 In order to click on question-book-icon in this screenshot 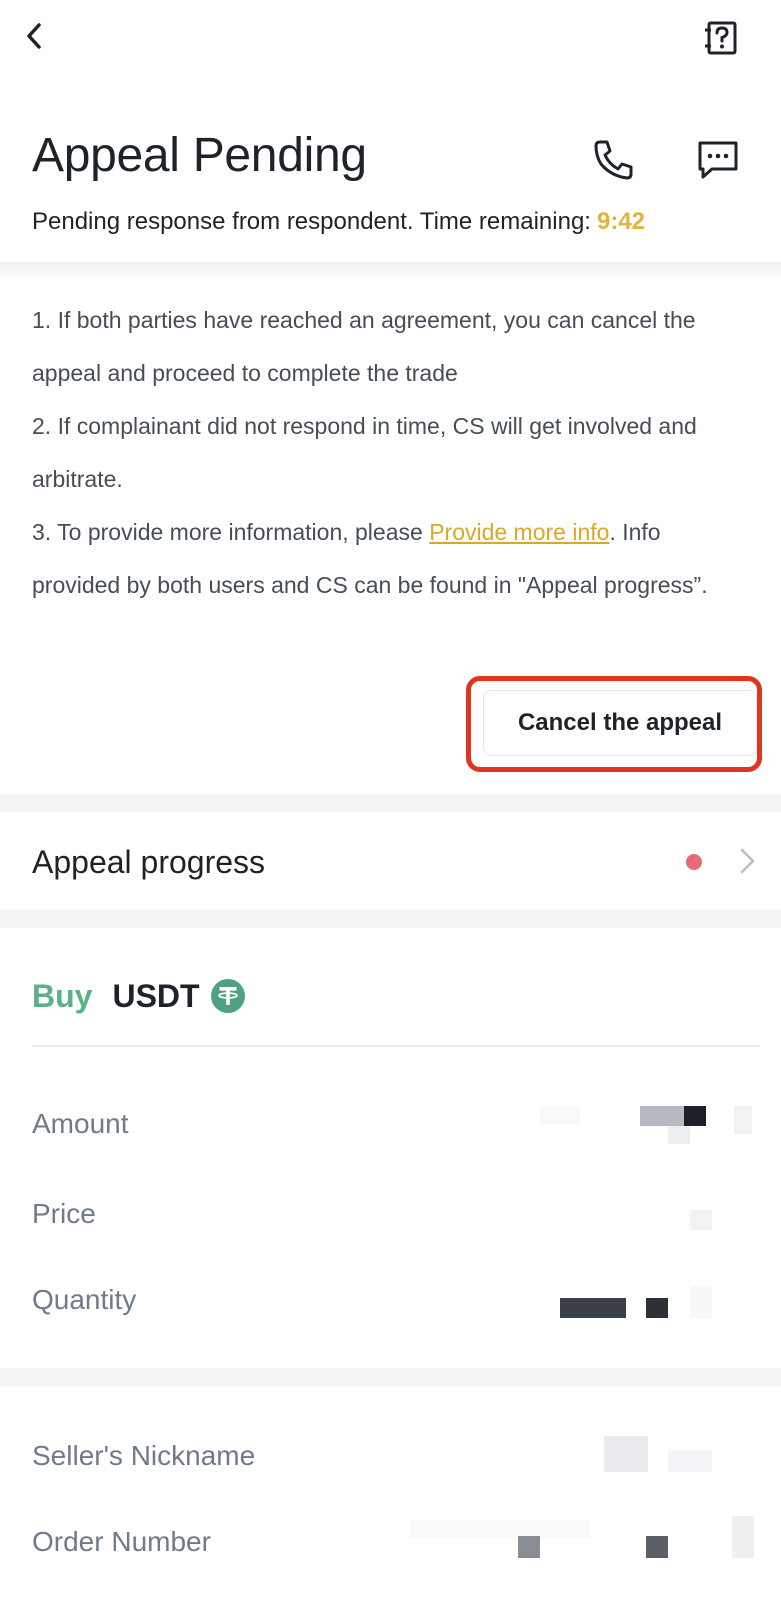, I will do `click(721, 38)`.